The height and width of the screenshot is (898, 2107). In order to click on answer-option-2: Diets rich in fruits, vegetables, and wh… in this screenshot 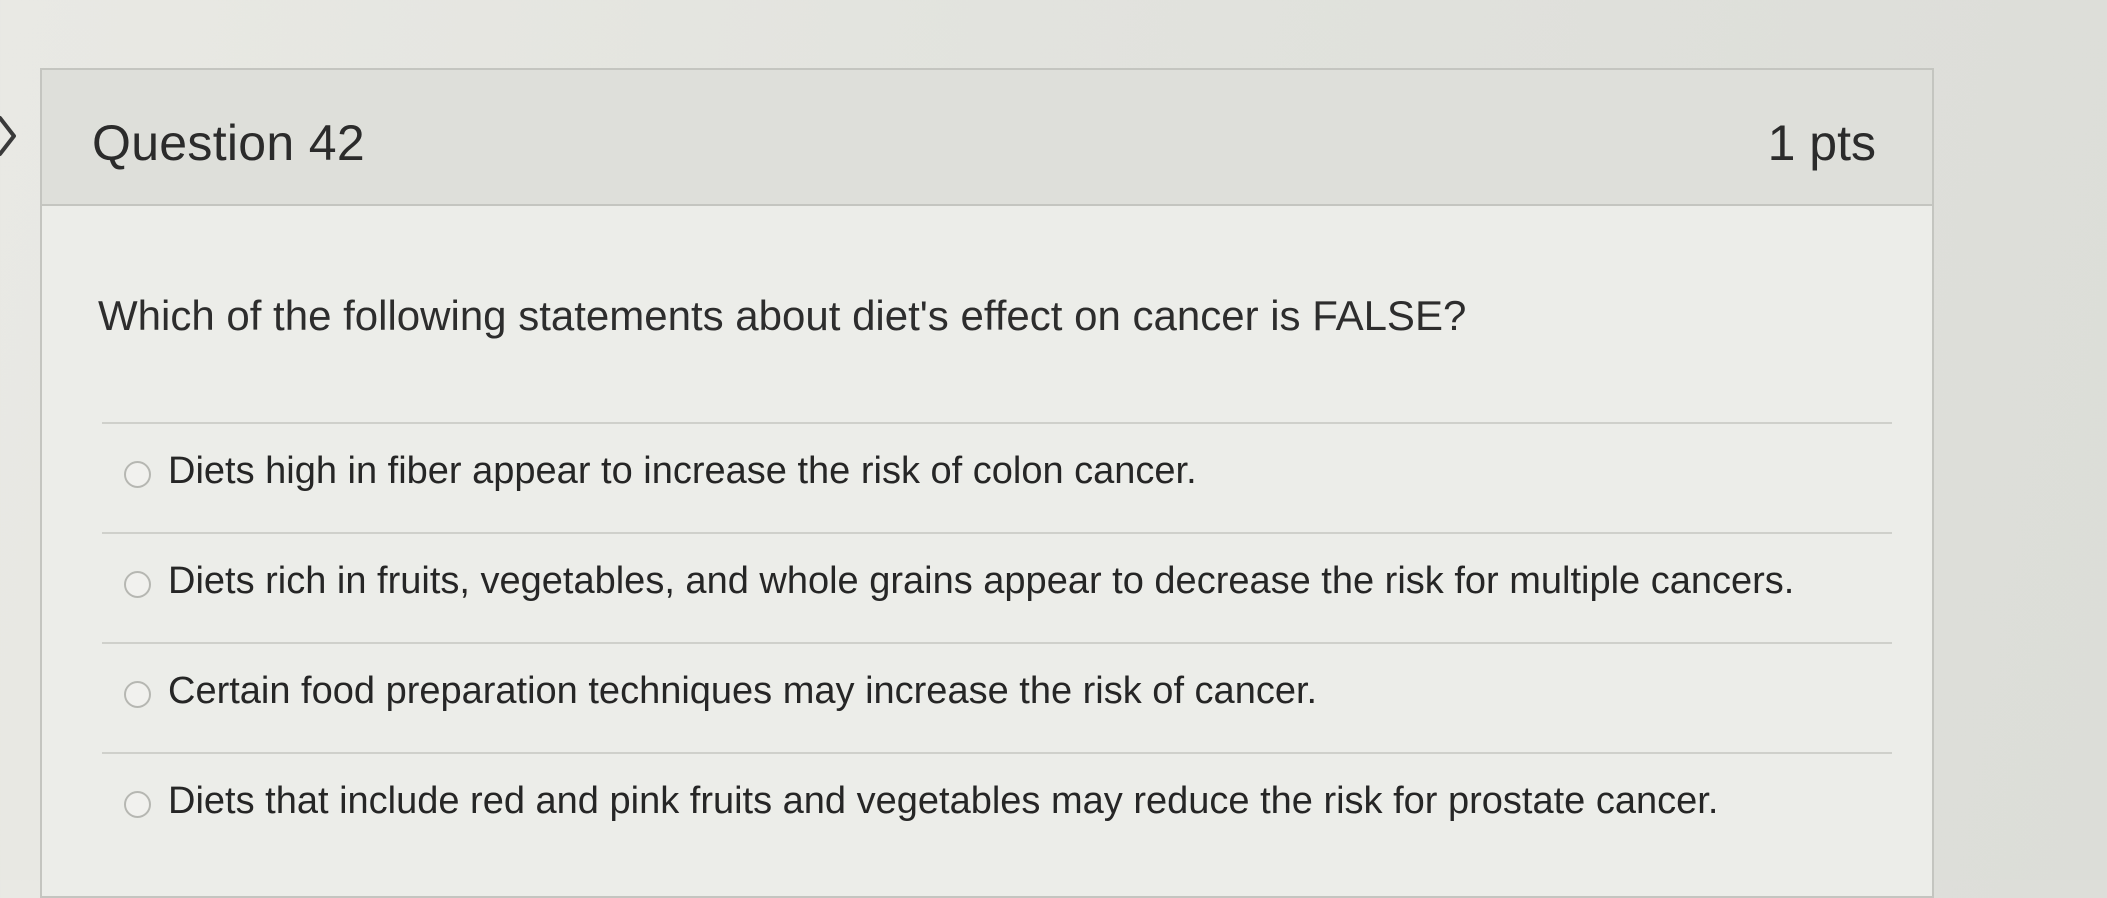, I will do `click(997, 587)`.